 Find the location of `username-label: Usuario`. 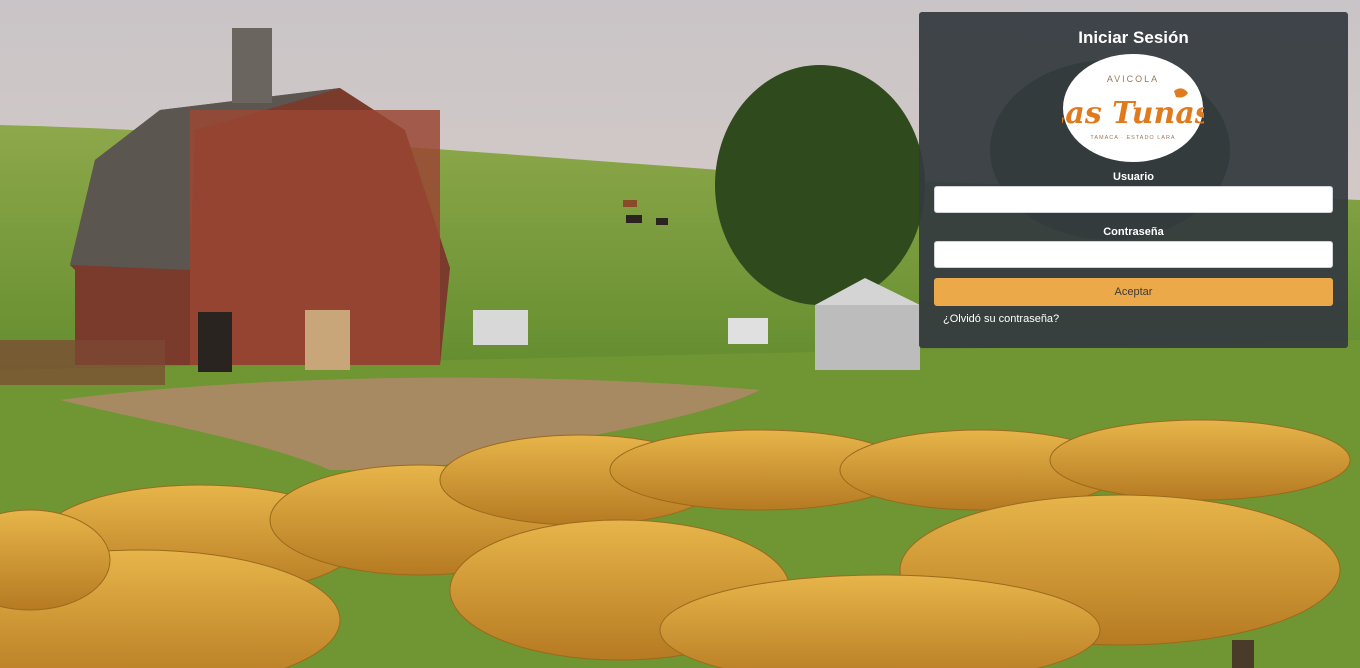

username-label: Usuario is located at coordinates (1133, 177).